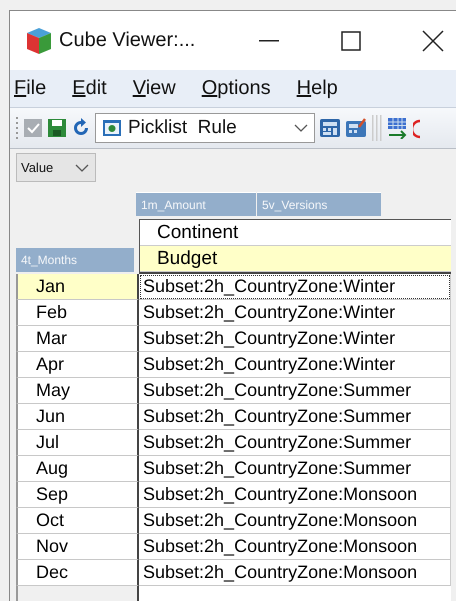  What do you see at coordinates (39, 40) in the screenshot?
I see `cube-icon` at bounding box center [39, 40].